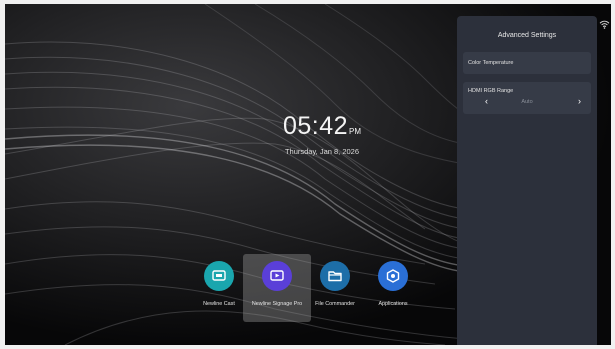  I want to click on app-applications: Applications, so click(393, 288).